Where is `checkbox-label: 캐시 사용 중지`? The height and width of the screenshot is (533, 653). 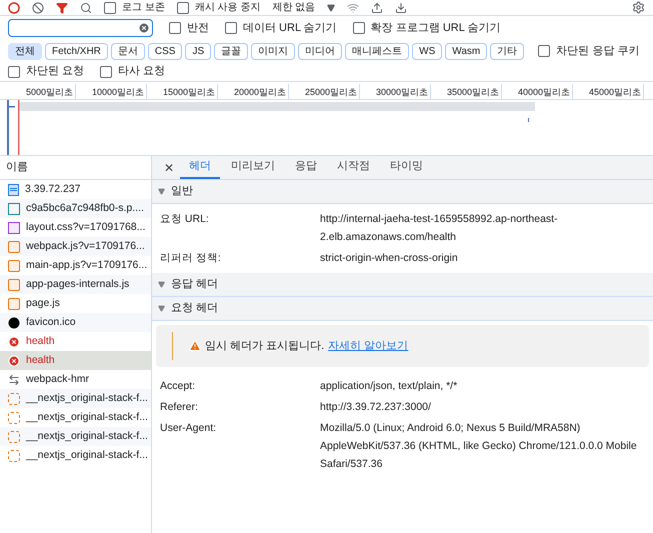 checkbox-label: 캐시 사용 중지 is located at coordinates (227, 8).